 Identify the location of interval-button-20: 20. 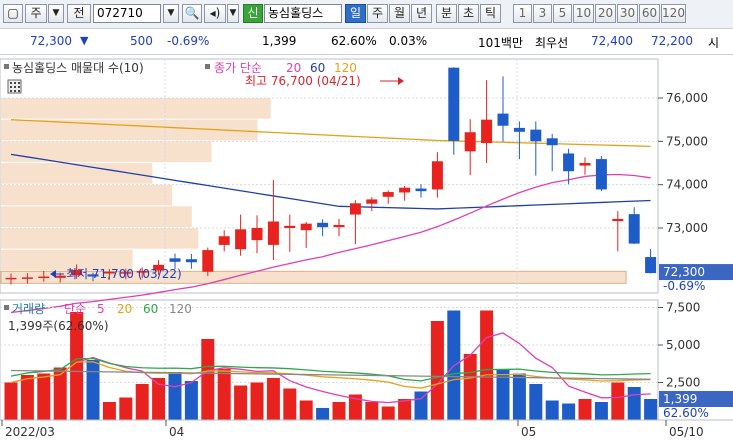
(605, 13).